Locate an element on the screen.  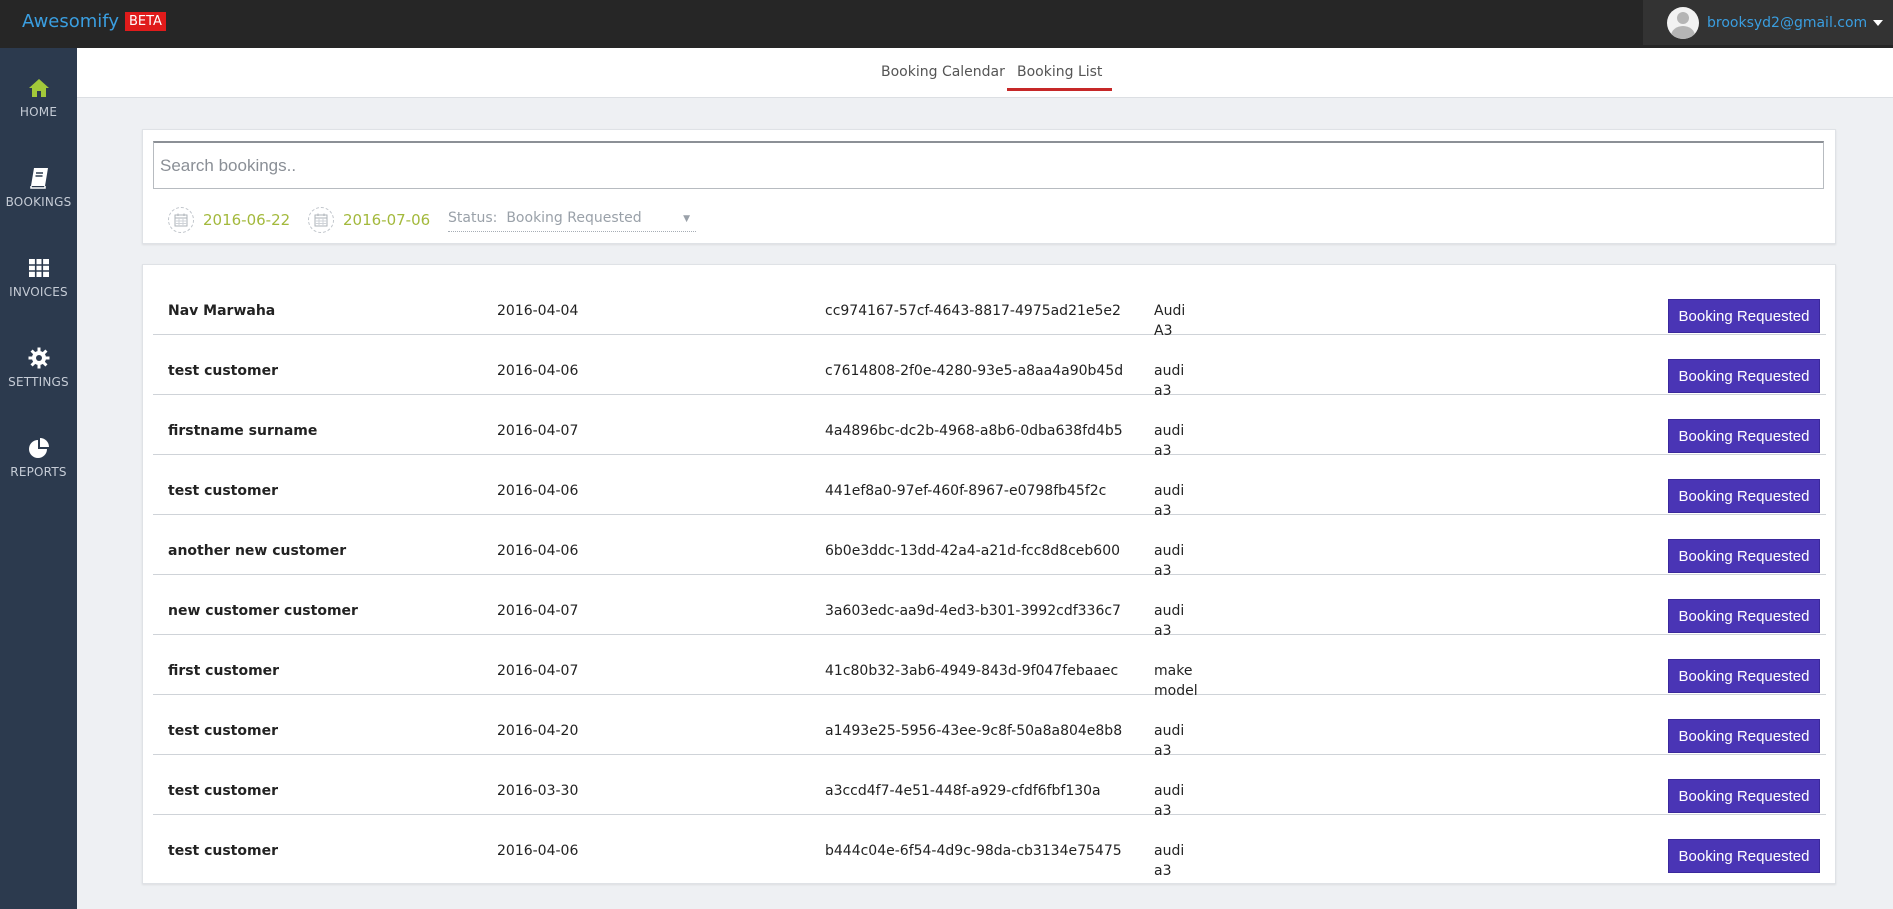
sidebar-item-bookings: BOOKINGS is located at coordinates (38, 188).